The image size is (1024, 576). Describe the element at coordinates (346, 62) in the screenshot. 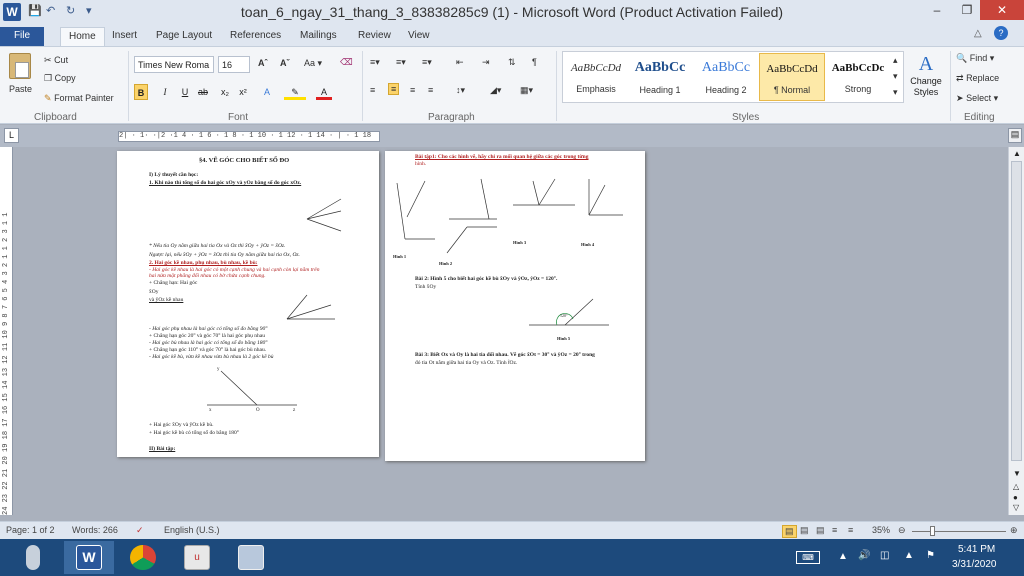

I see `clear-formatting-icon: ⌫` at that location.